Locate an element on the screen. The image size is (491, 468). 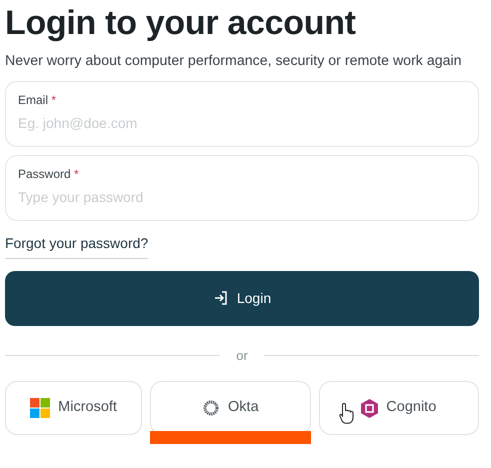
microsoft-button: Microsoft is located at coordinates (73, 408).